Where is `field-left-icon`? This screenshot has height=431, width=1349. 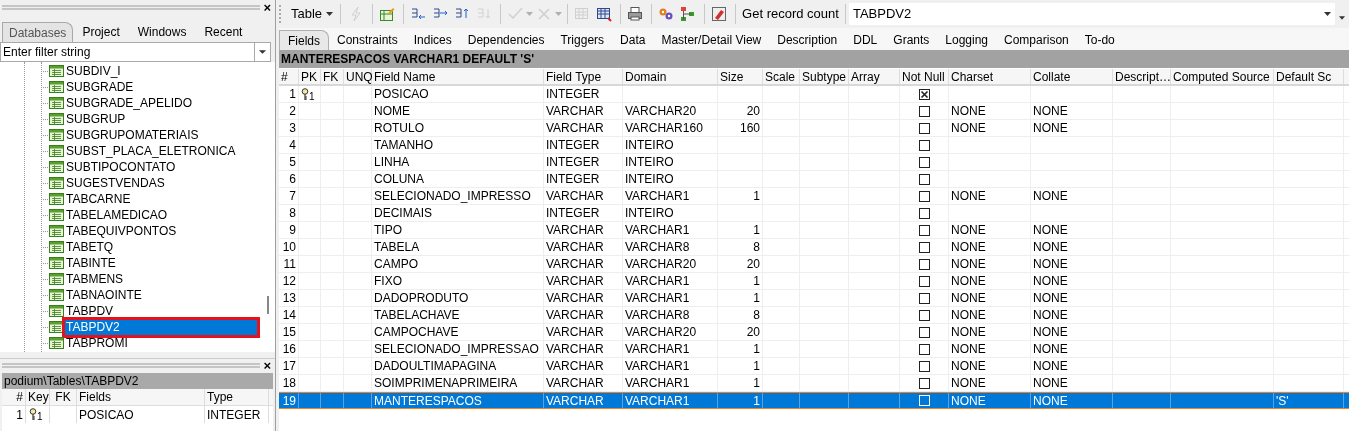 field-left-icon is located at coordinates (418, 14).